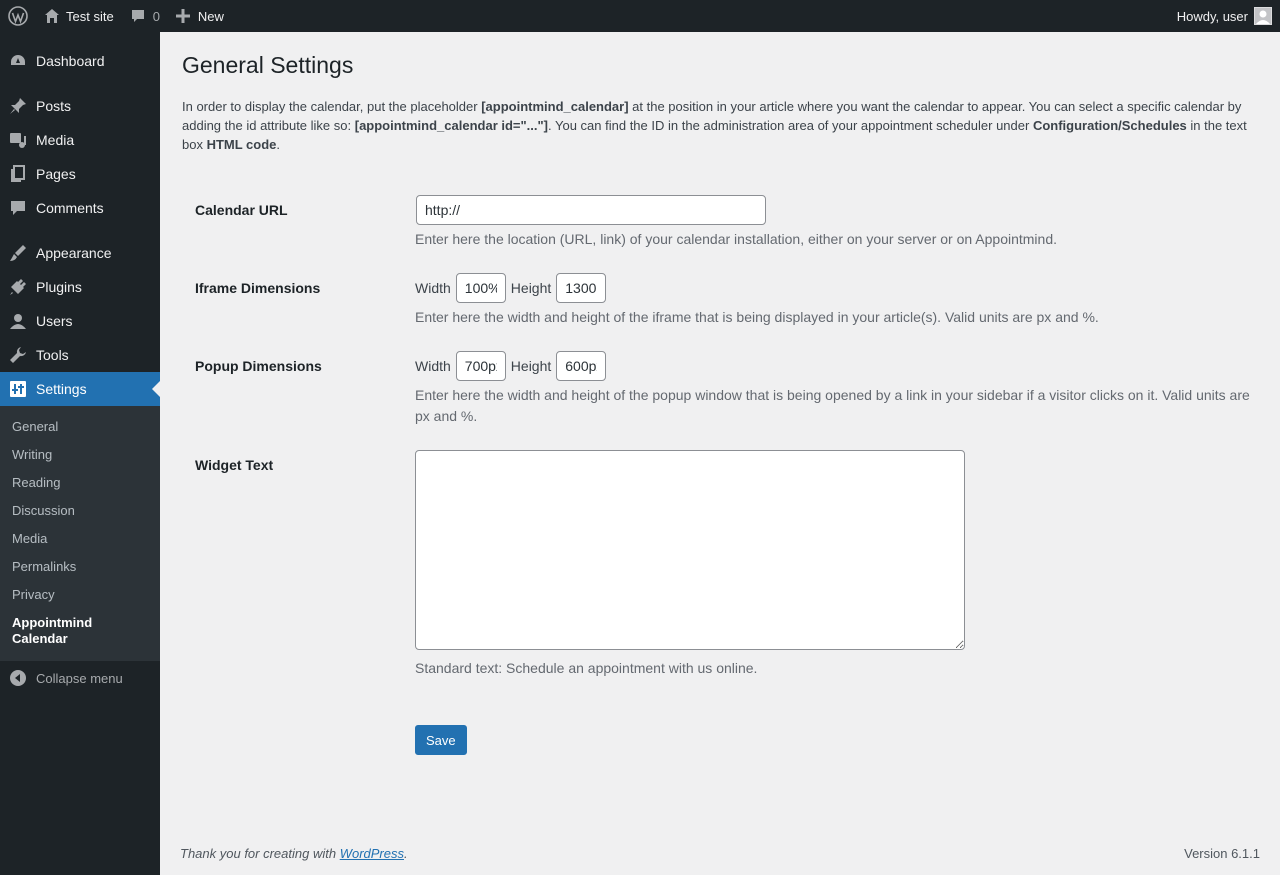  I want to click on submenu-permalinks: Permalinks, so click(80, 567).